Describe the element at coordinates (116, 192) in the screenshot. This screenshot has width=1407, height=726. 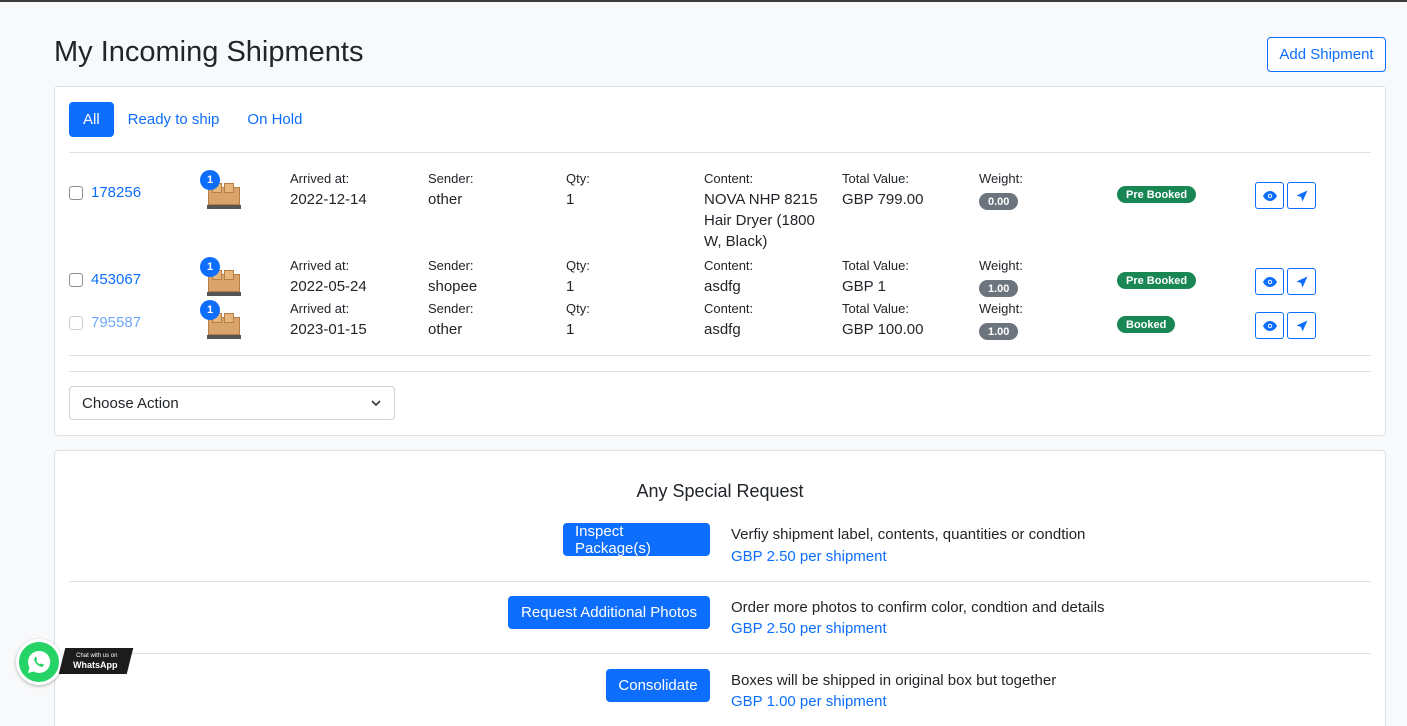
I see `shipment-id-link: 178256` at that location.